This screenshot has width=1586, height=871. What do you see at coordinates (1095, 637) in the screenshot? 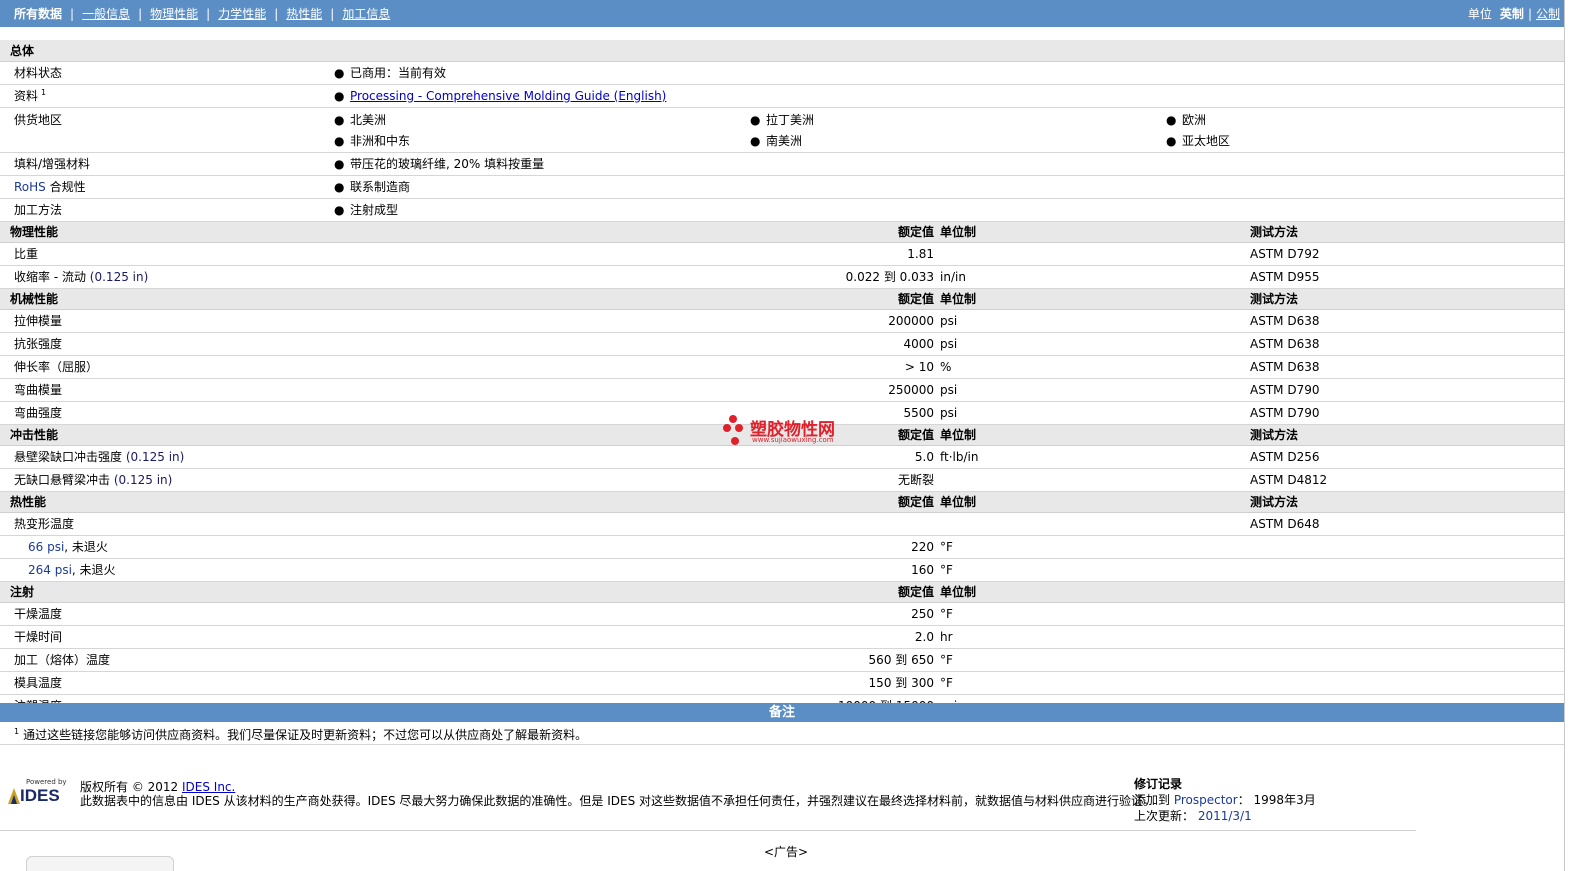
I see `row-unit: hr` at bounding box center [1095, 637].